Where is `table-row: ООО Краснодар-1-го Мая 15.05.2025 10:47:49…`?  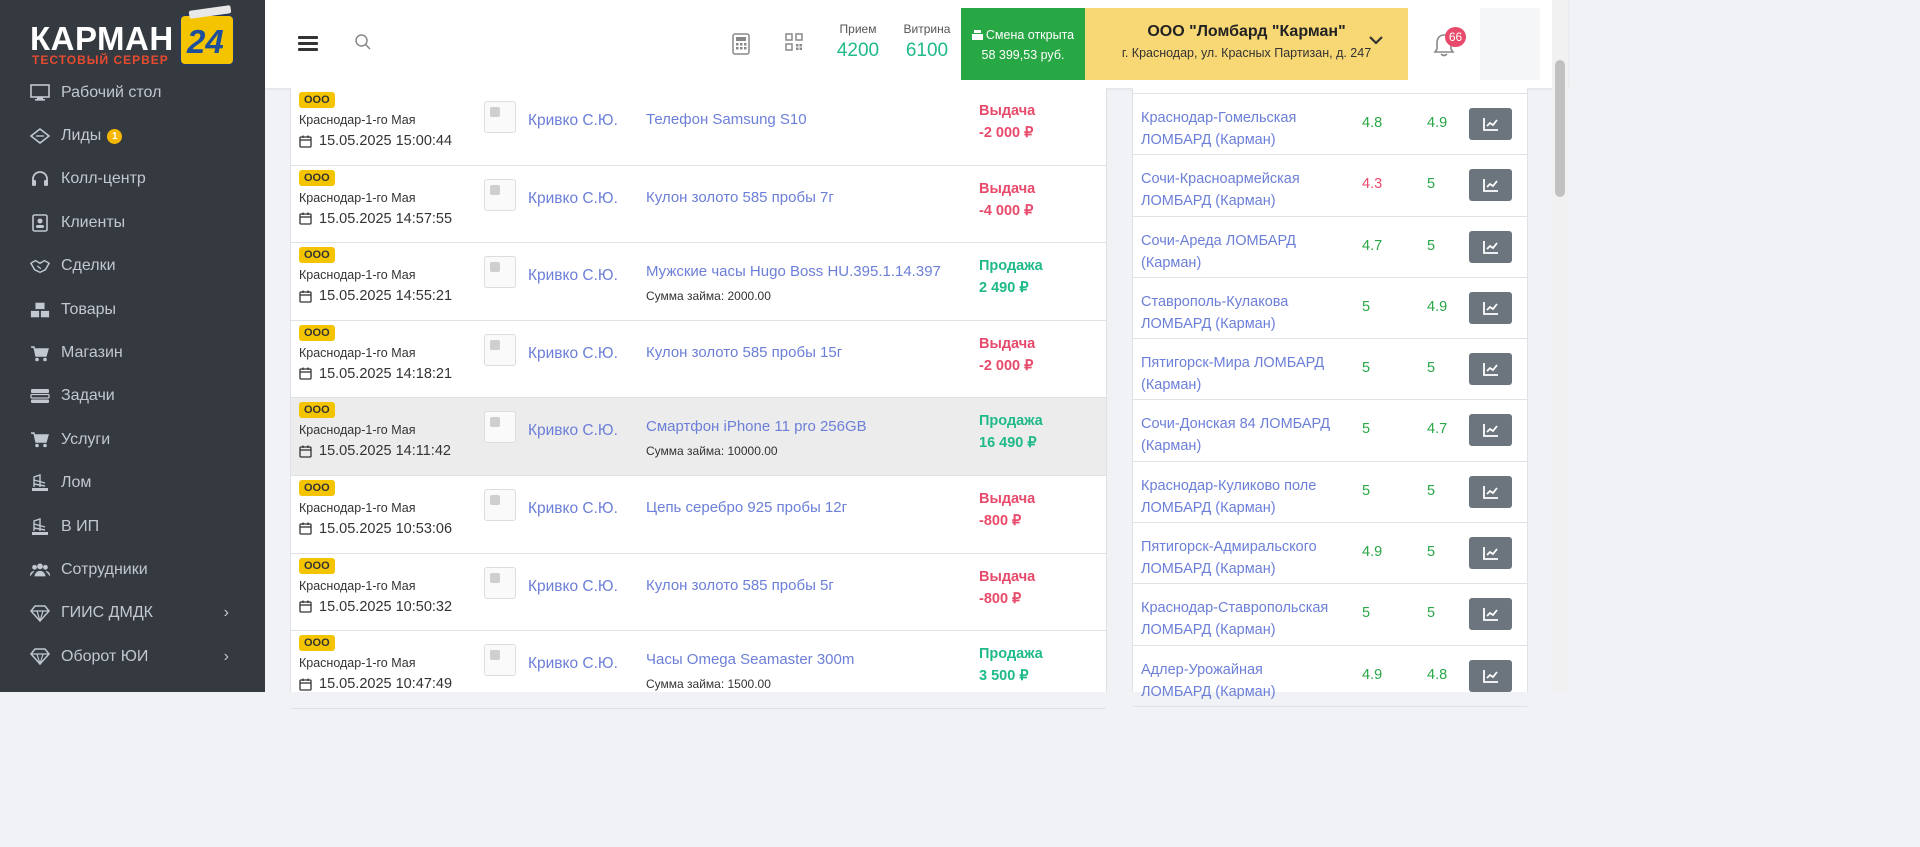 table-row: ООО Краснодар-1-го Мая 15.05.2025 10:47:49… is located at coordinates (698, 670).